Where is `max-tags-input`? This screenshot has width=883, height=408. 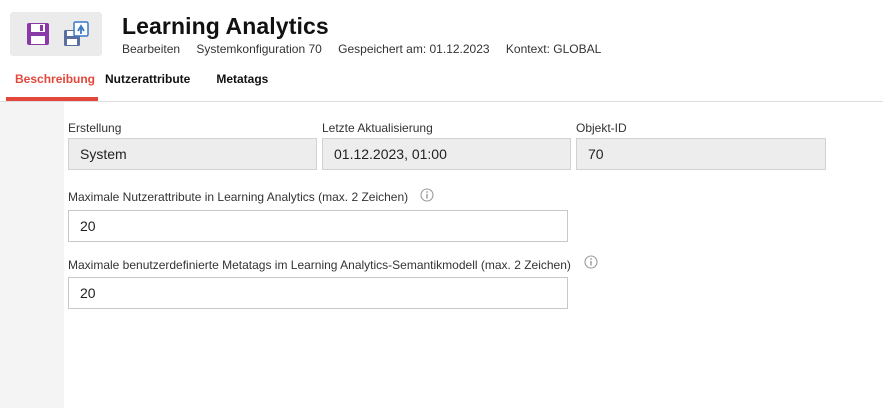 max-tags-input is located at coordinates (318, 293).